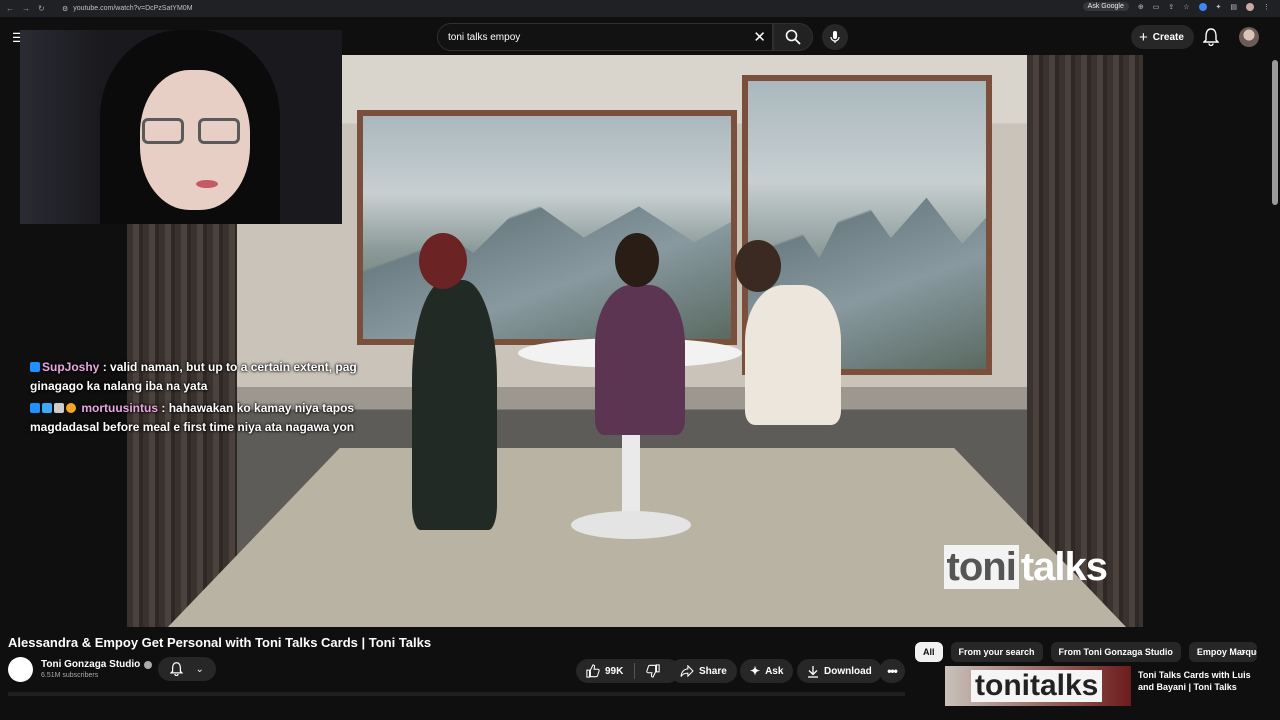 The height and width of the screenshot is (720, 1280). What do you see at coordinates (1202, 6) in the screenshot?
I see `extension-icon` at bounding box center [1202, 6].